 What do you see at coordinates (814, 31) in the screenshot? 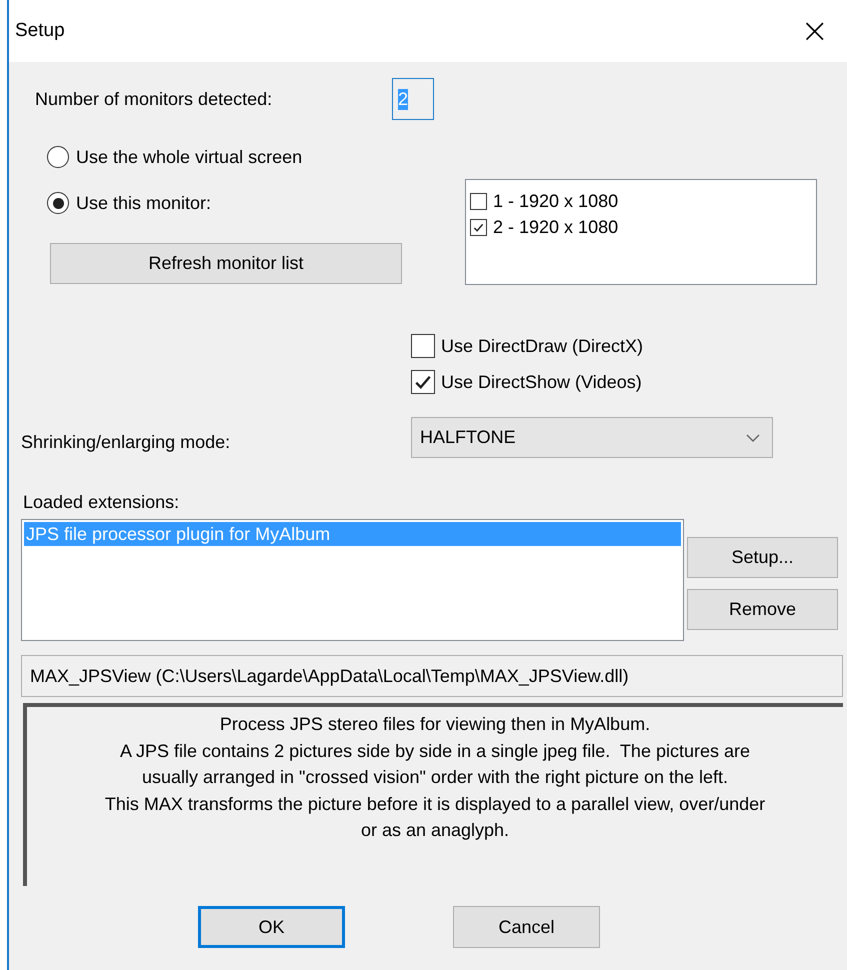
I see `close-button: ×` at bounding box center [814, 31].